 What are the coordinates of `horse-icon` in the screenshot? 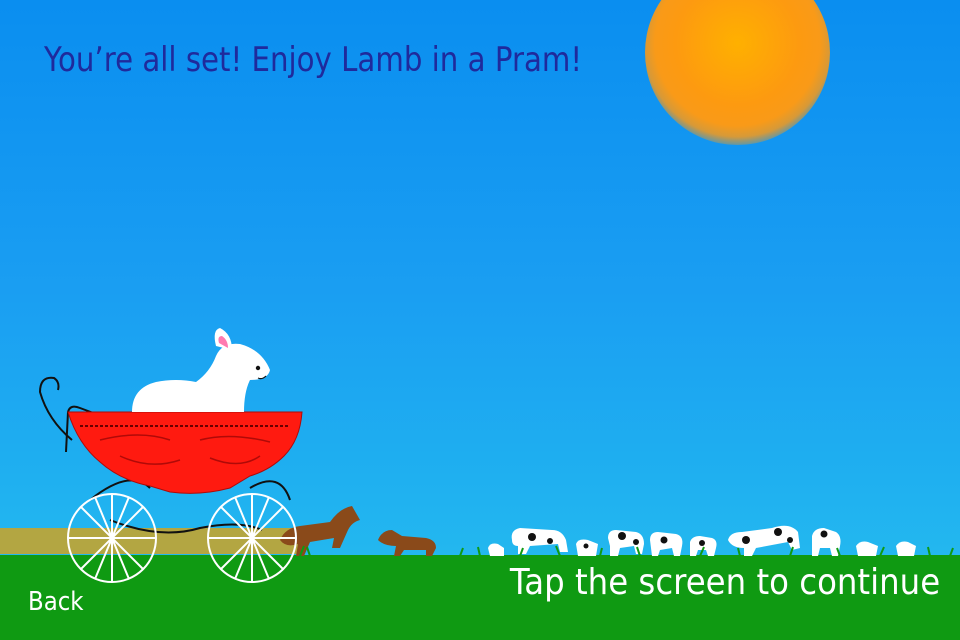 It's located at (407, 543).